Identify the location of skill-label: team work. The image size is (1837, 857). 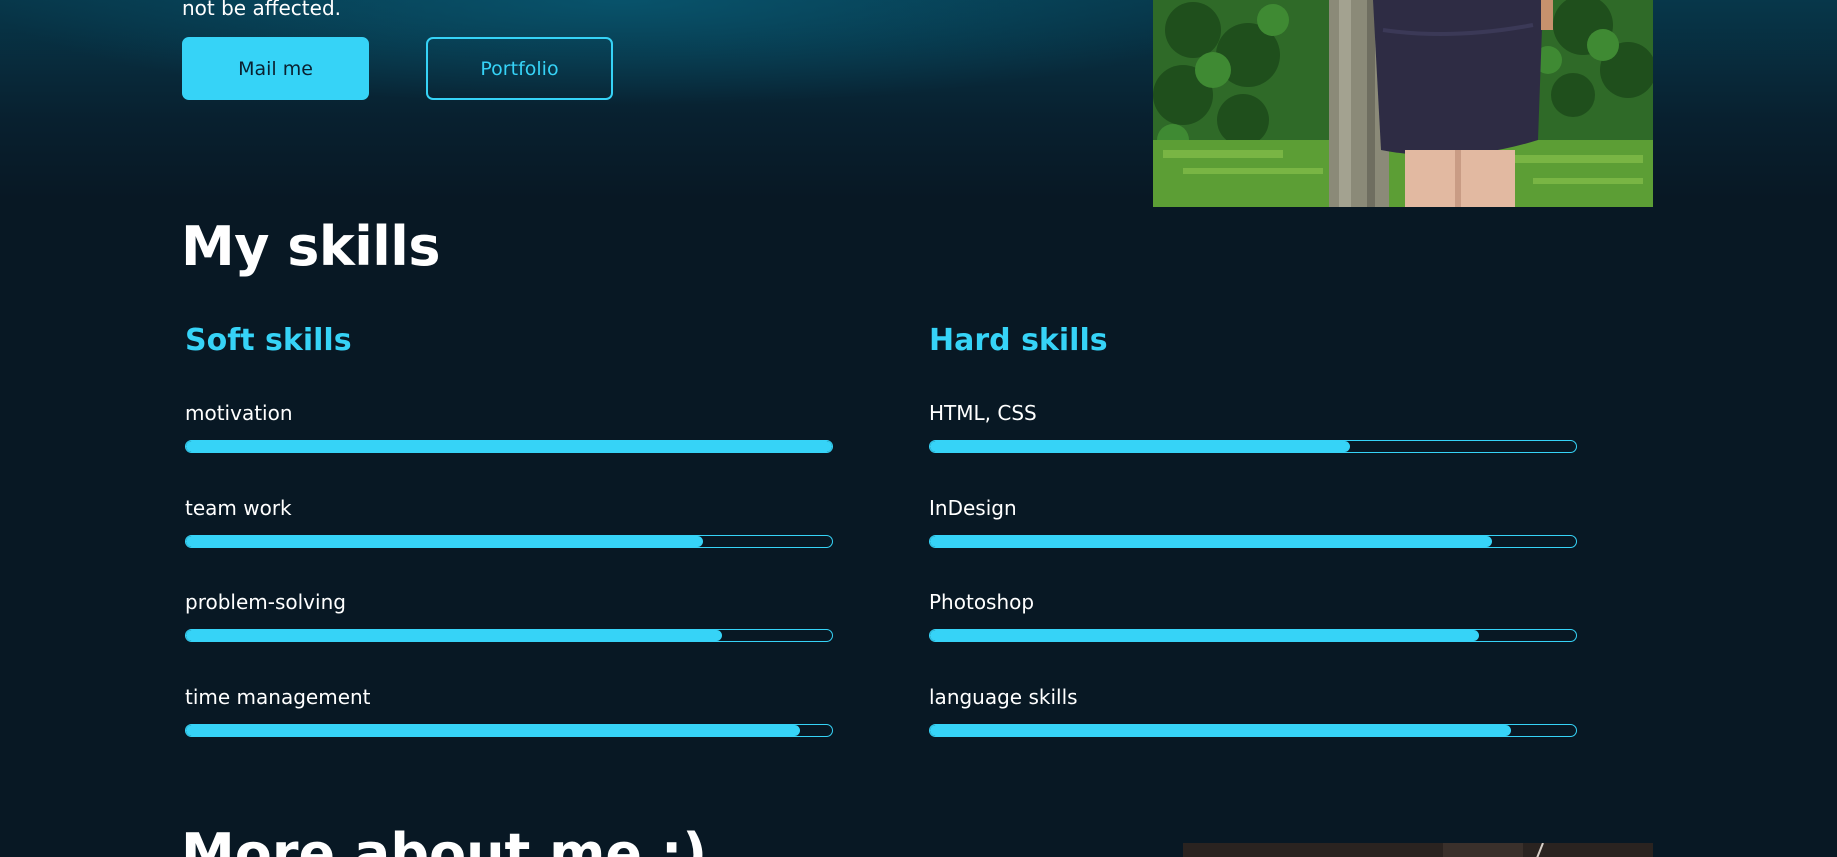
(238, 508).